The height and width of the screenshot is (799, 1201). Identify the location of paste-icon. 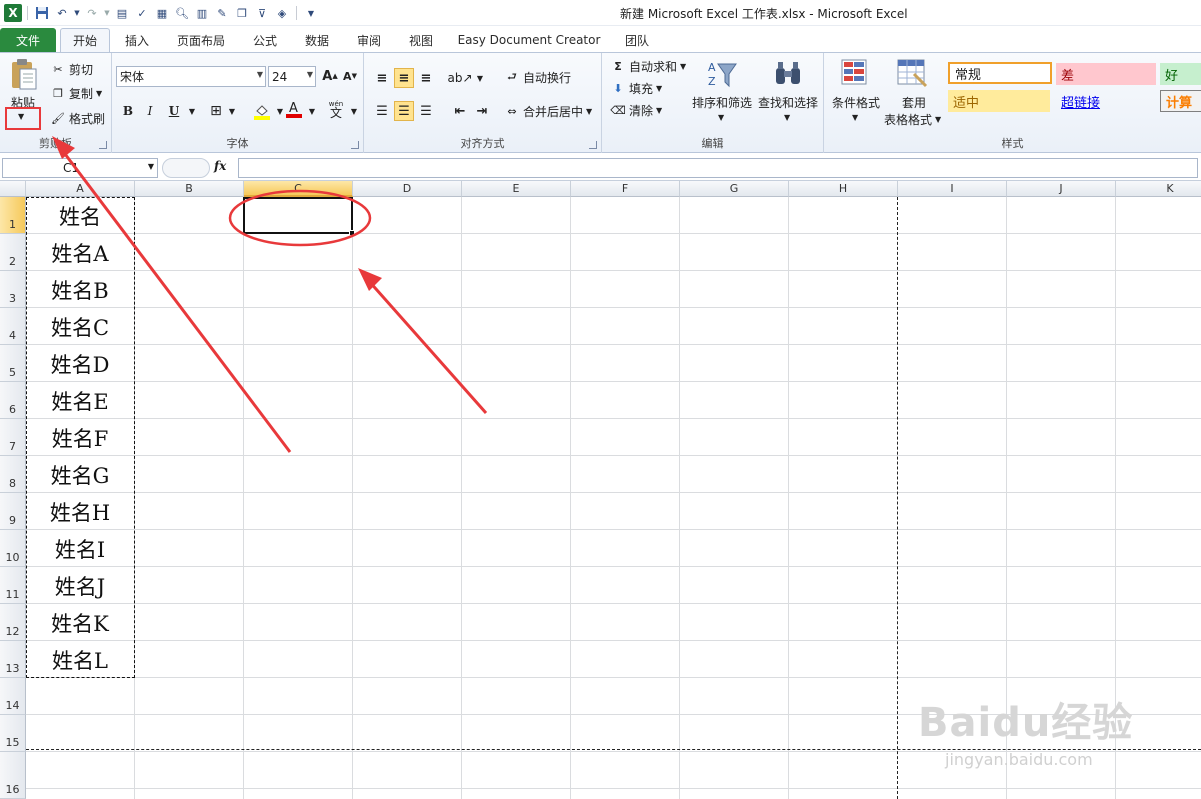
(24, 73).